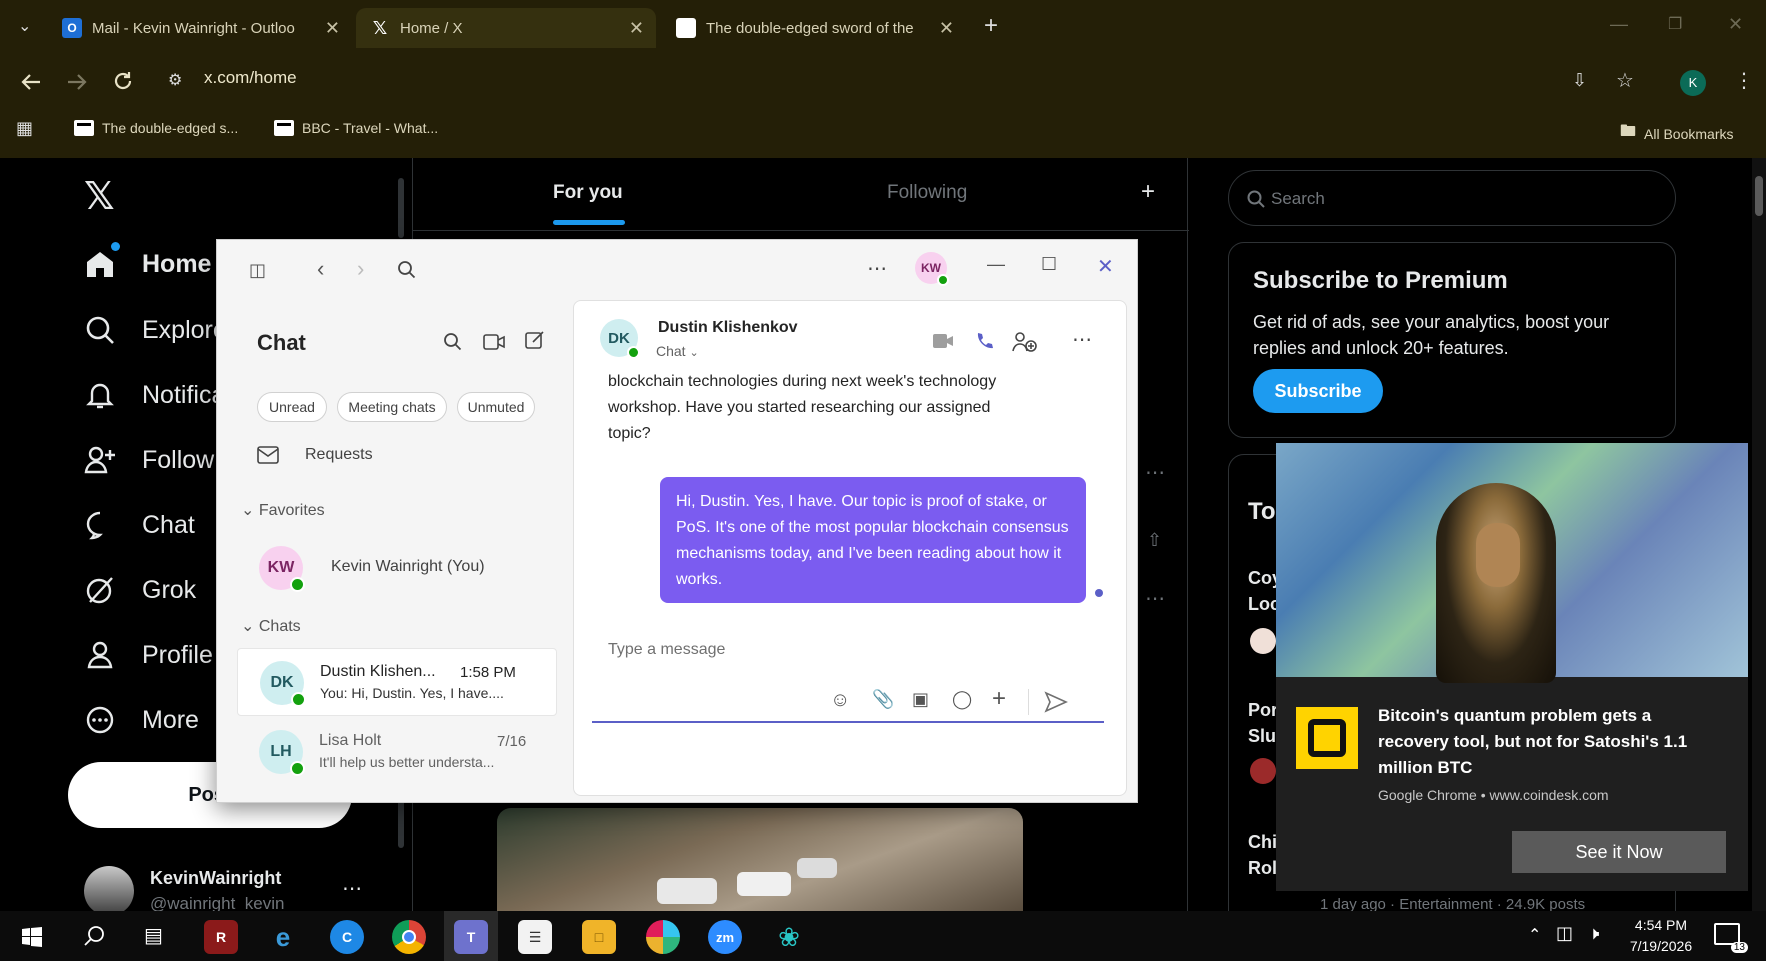 This screenshot has height=961, width=1766. I want to click on zoom-icon: zm, so click(725, 937).